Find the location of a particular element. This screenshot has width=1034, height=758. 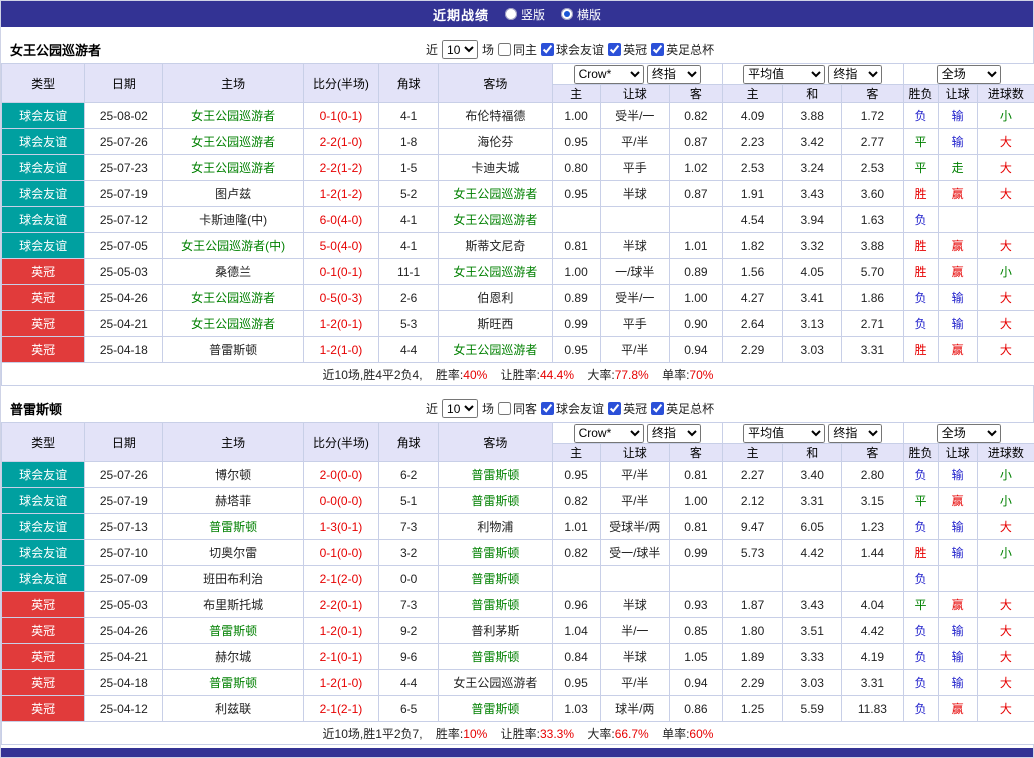

avg-home: 2.23 is located at coordinates (753, 142).